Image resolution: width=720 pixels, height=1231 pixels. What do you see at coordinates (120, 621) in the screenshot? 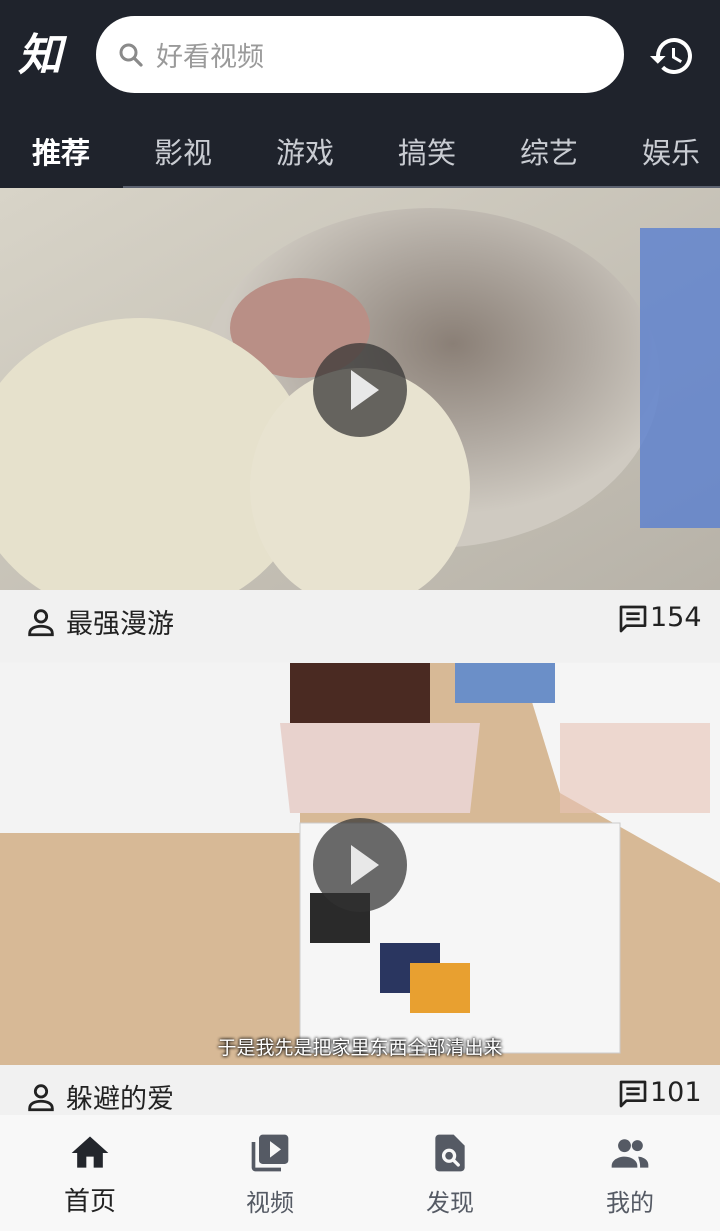
I see `author-name: 最强漫游` at bounding box center [120, 621].